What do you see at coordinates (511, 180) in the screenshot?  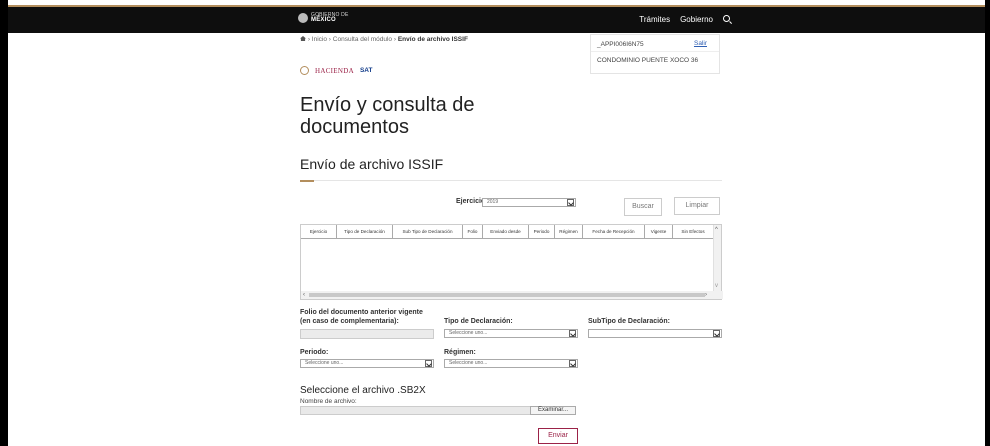 I see `section-divider` at bounding box center [511, 180].